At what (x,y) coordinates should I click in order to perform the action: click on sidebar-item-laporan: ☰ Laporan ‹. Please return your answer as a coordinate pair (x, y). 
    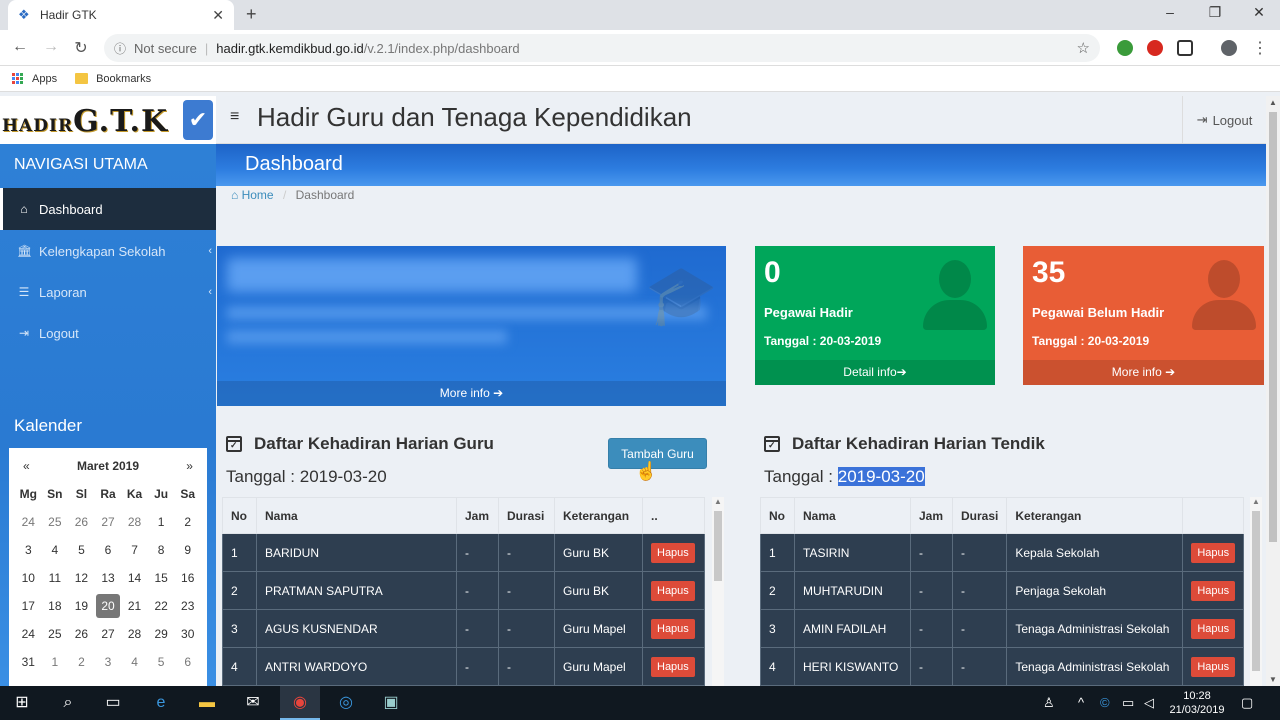
    Looking at the image, I should click on (108, 292).